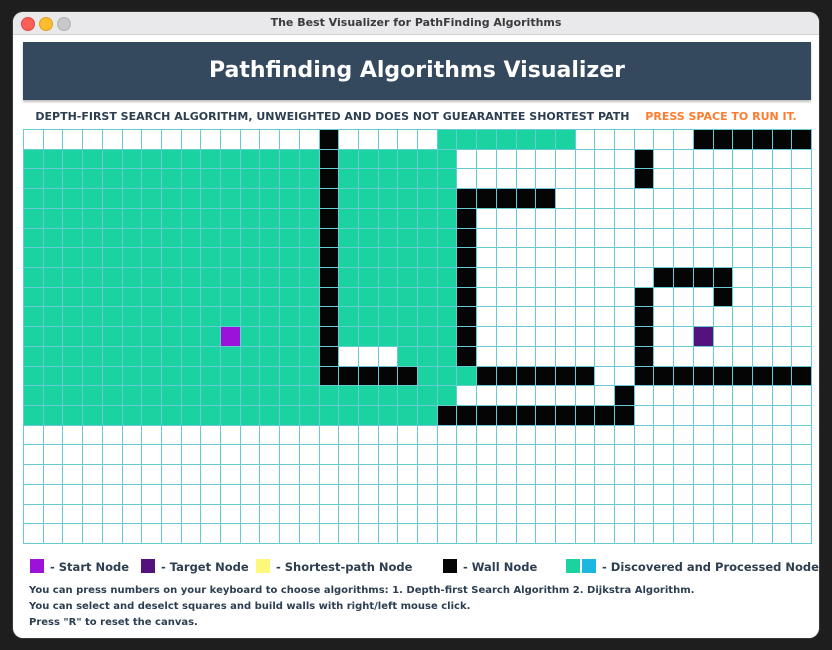 The image size is (832, 650). Describe the element at coordinates (231, 337) in the screenshot. I see `start-node` at that location.